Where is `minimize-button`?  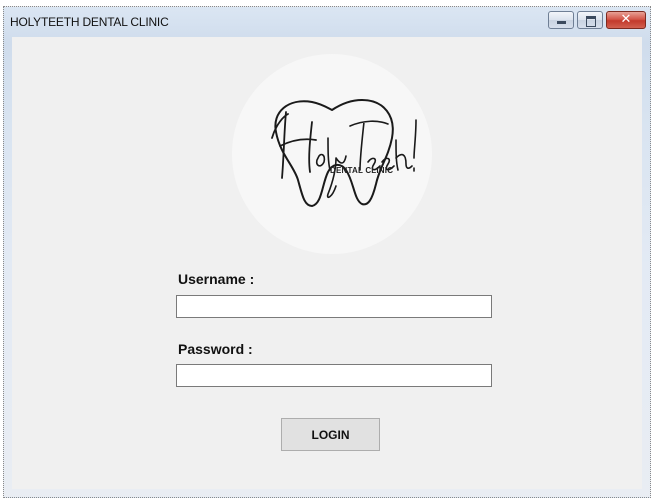 minimize-button is located at coordinates (561, 20).